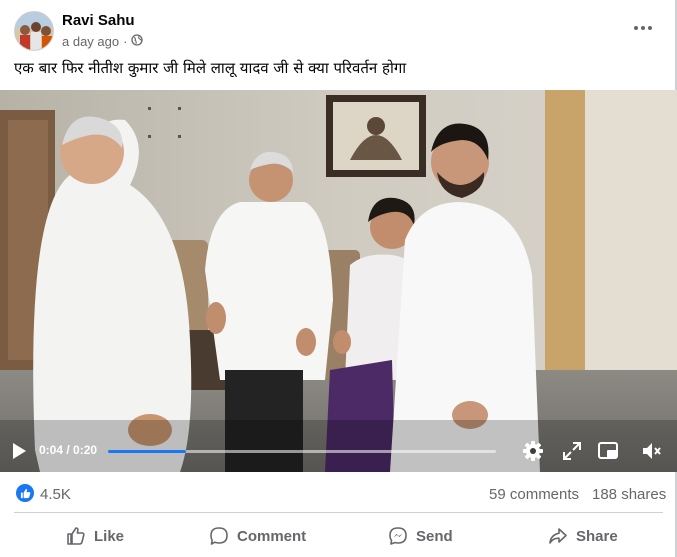 This screenshot has width=677, height=557. I want to click on post-stats: 4.5K 59 comments 188 shares, so click(338, 494).